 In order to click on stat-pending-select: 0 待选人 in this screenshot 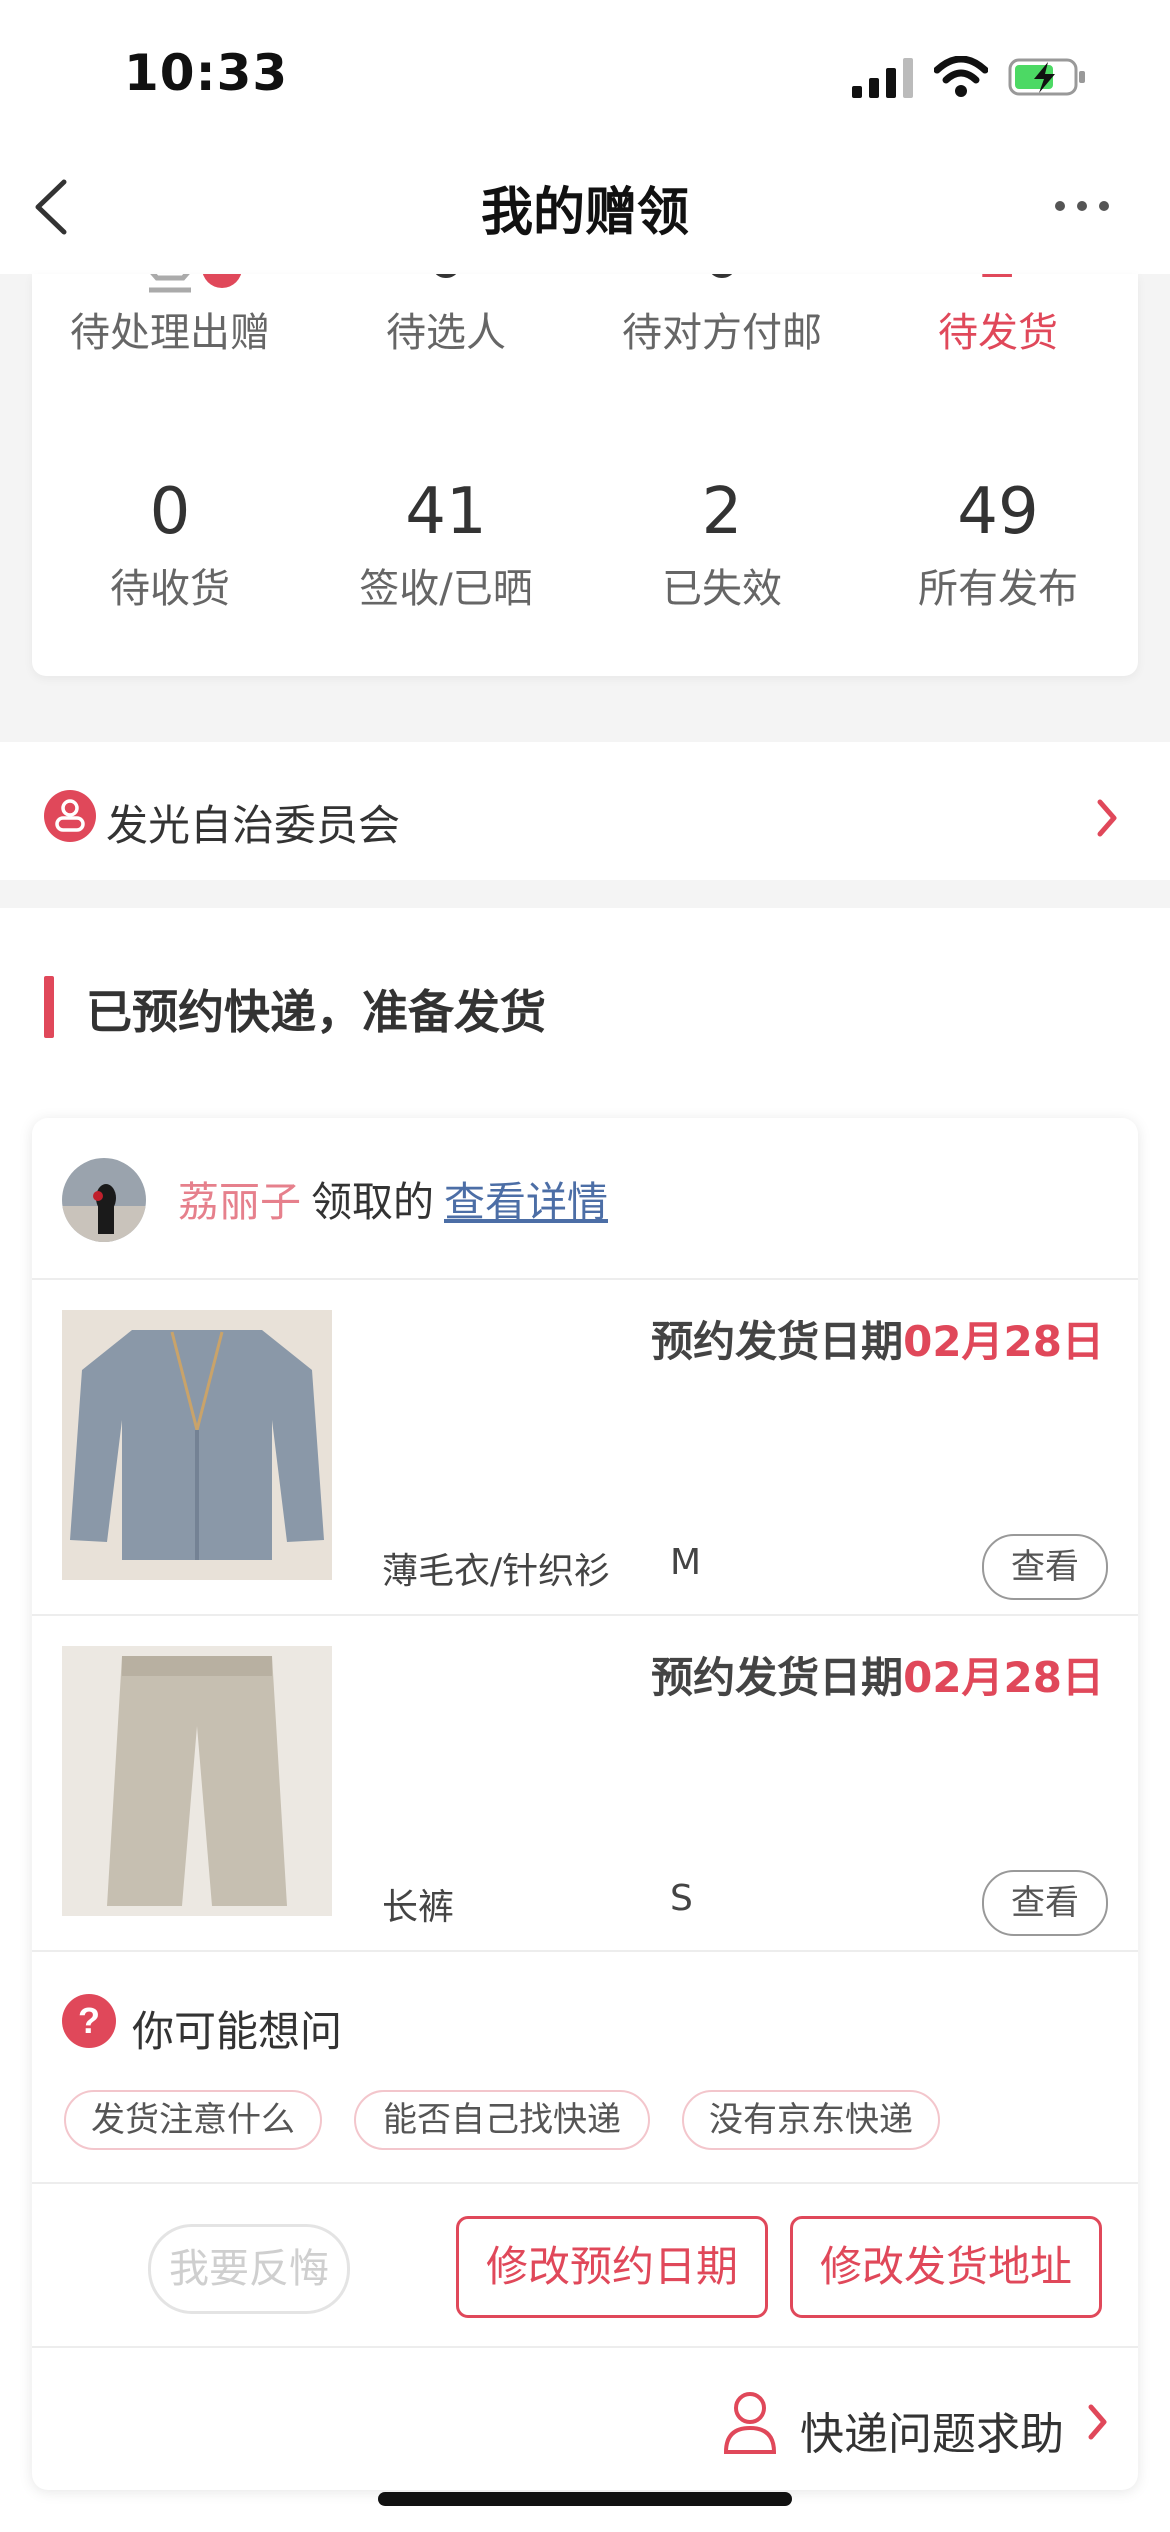, I will do `click(446, 316)`.